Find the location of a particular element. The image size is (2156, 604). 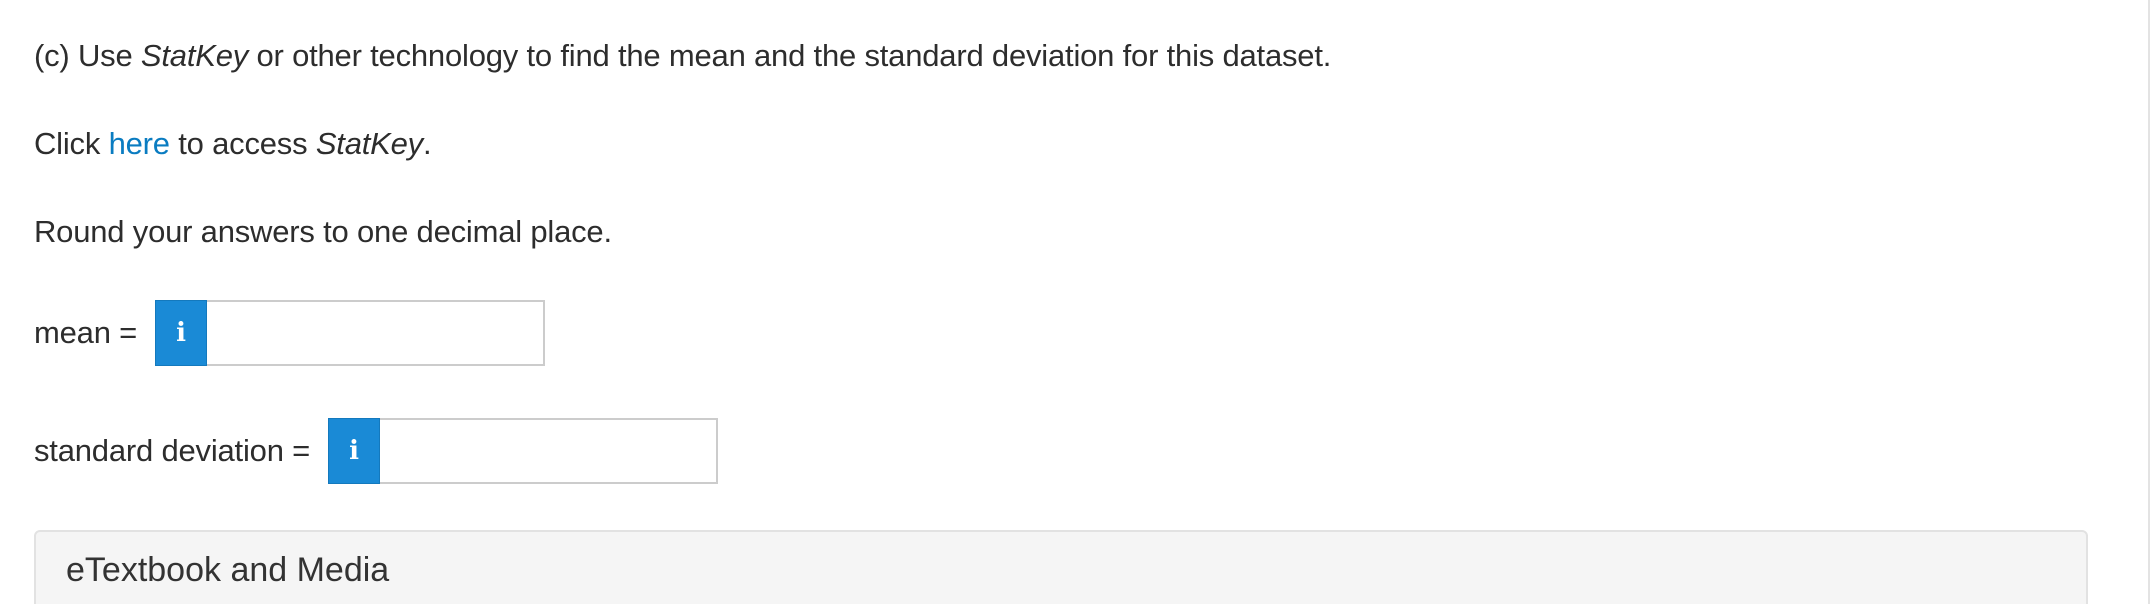

access-statkey-text: Click here to access StatKey. is located at coordinates (233, 144).